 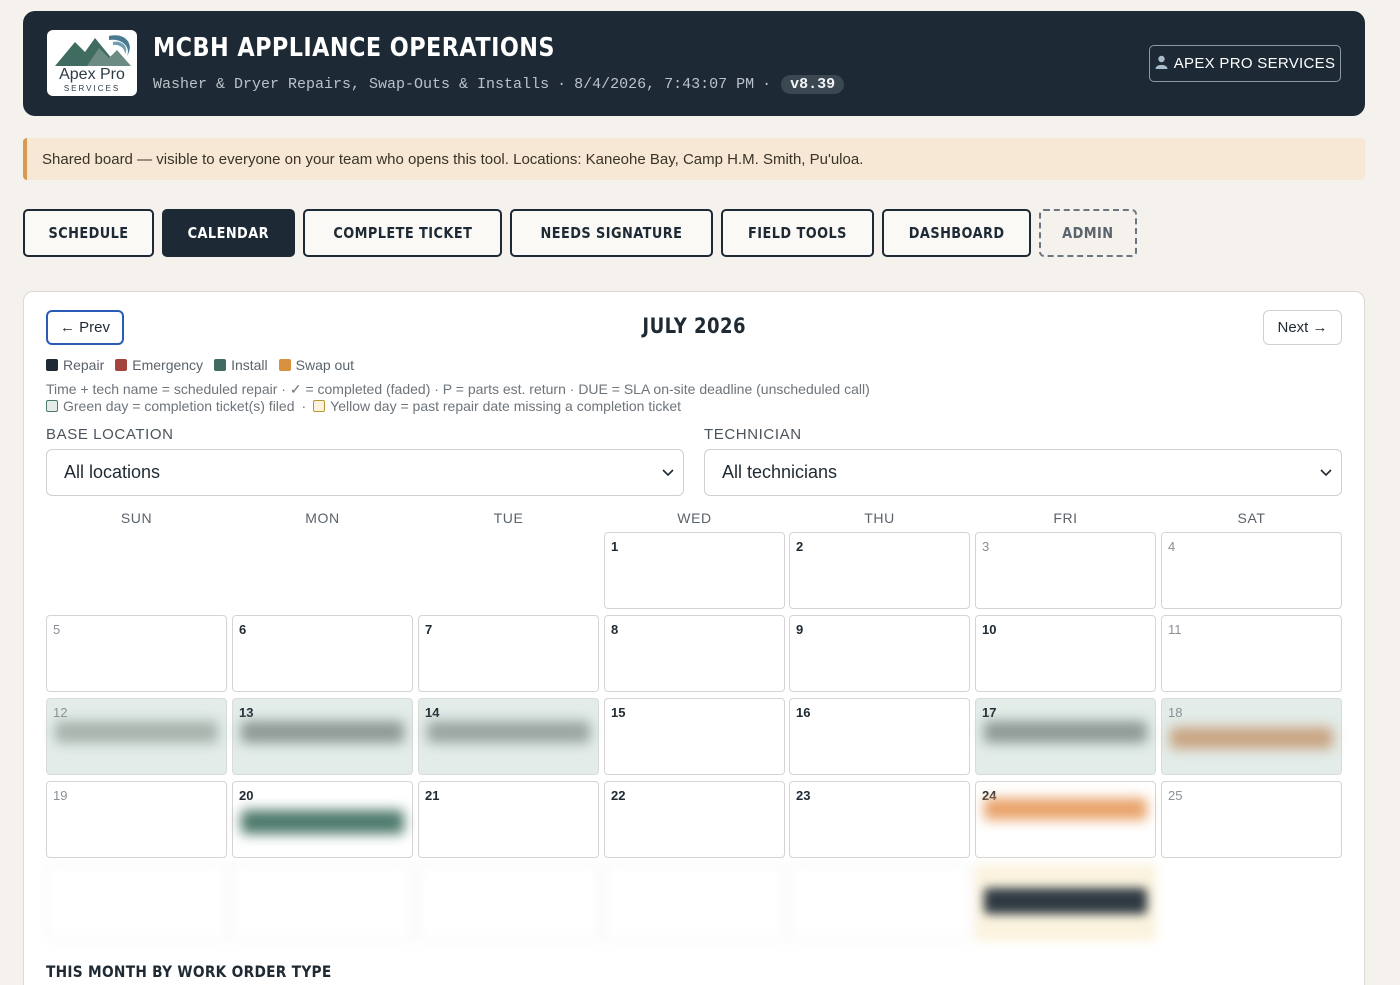 I want to click on weekday-header: SAT, so click(x=1251, y=518).